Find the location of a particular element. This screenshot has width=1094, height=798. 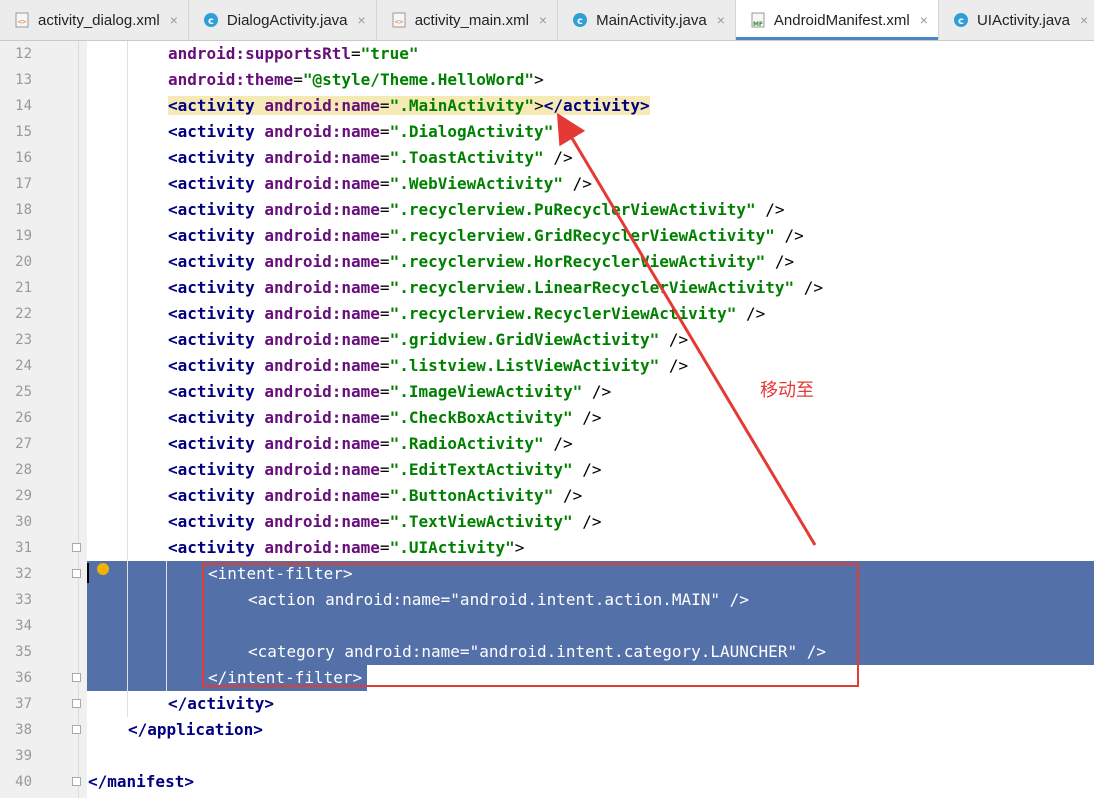

code-token: ".ButtonActivity" is located at coordinates (471, 495).